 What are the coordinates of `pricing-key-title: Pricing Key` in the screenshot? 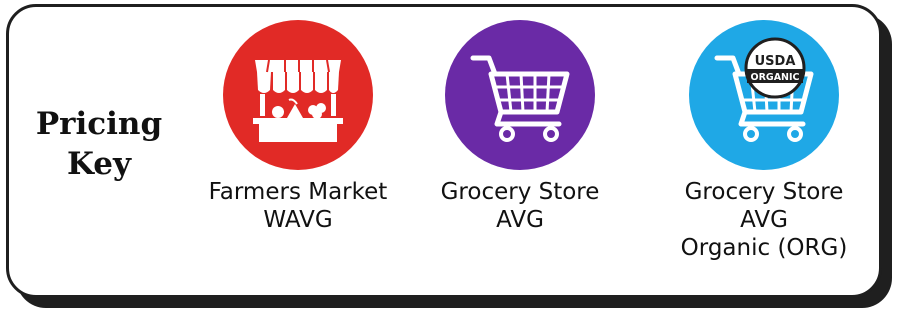 It's located at (99, 144).